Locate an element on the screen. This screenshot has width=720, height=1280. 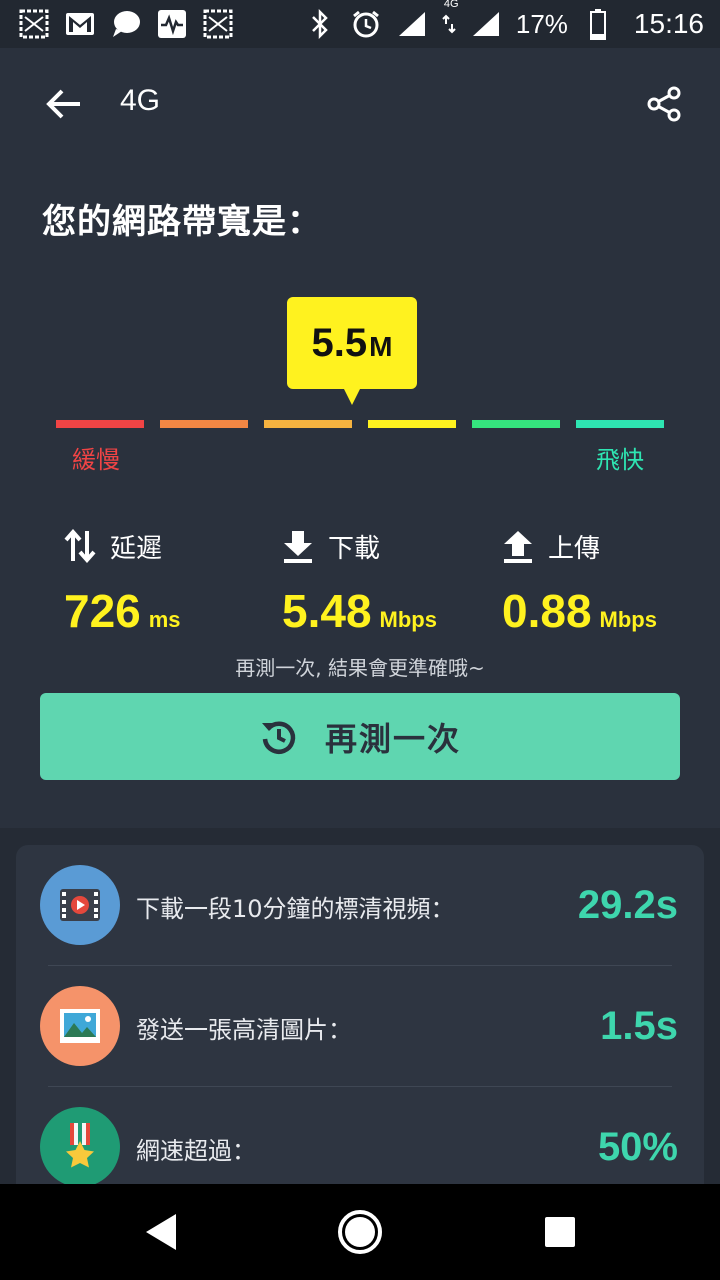
navigation-bar is located at coordinates (360, 1232).